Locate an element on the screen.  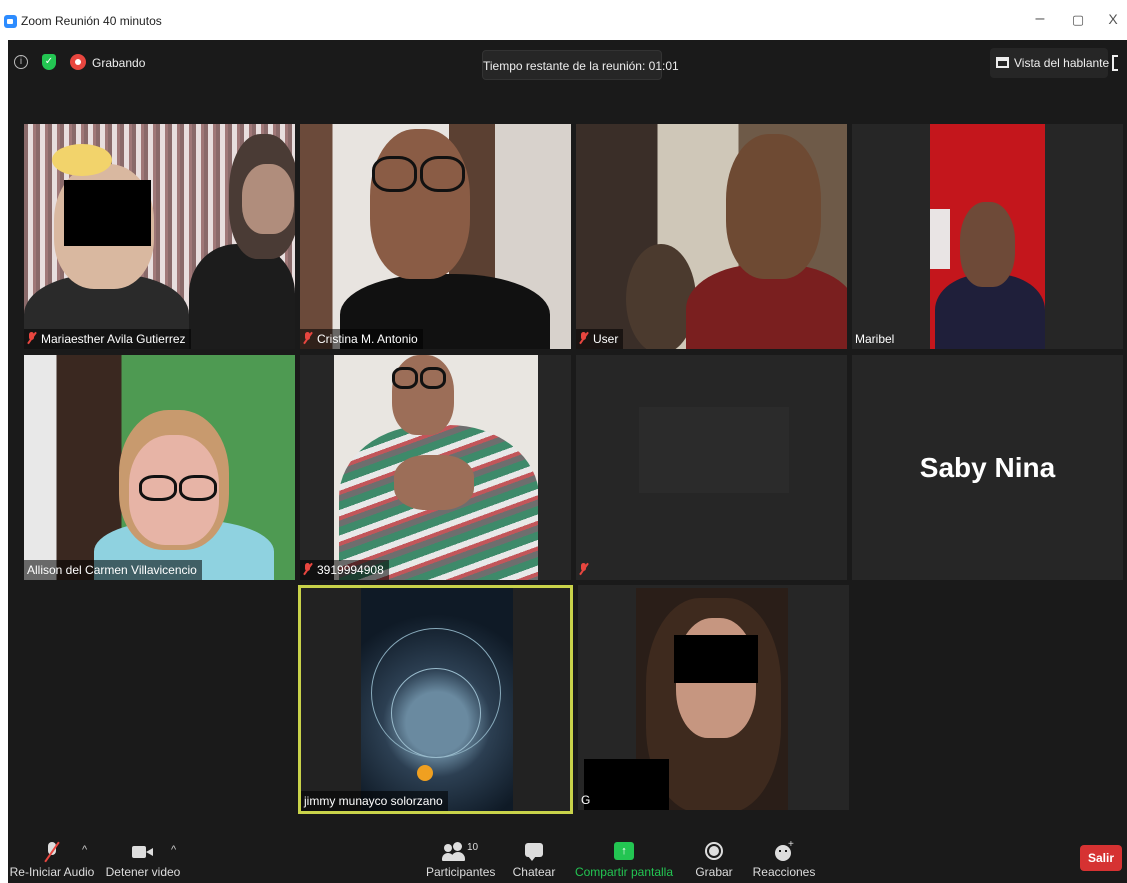
smiley-plus-icon: + is located at coordinates (784, 850).